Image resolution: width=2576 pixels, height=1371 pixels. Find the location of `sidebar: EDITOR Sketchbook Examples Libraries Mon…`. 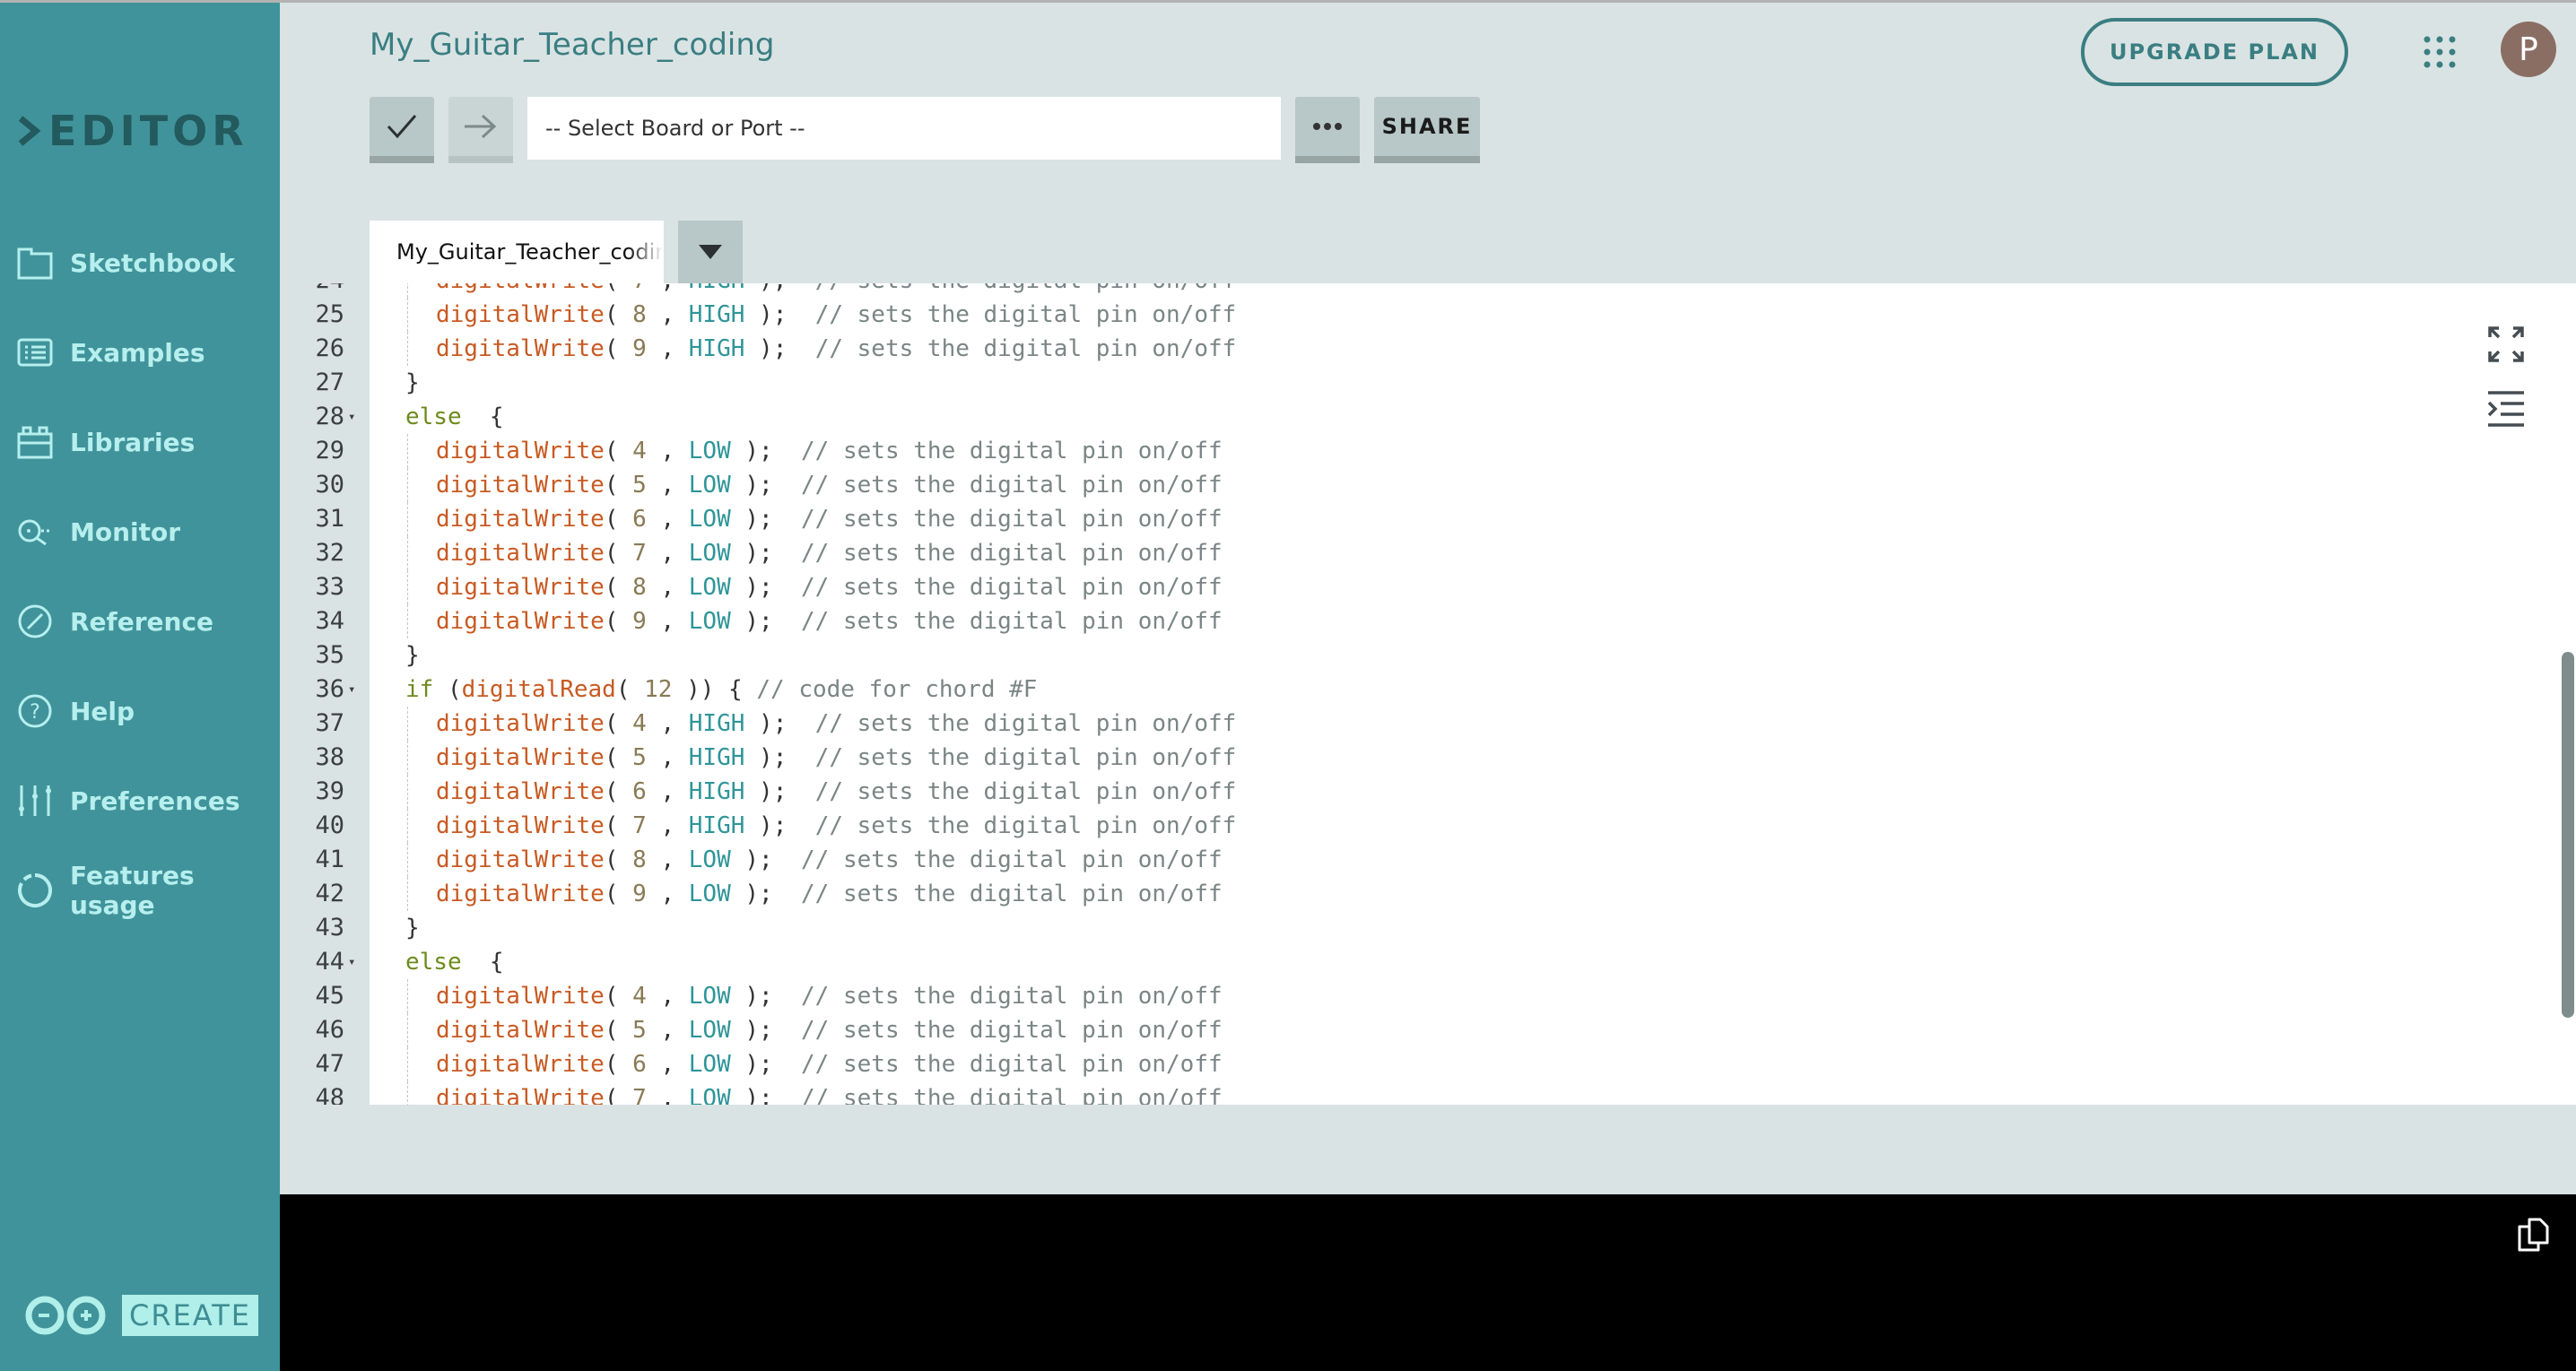

sidebar: EDITOR Sketchbook Examples Libraries Mon… is located at coordinates (140, 687).